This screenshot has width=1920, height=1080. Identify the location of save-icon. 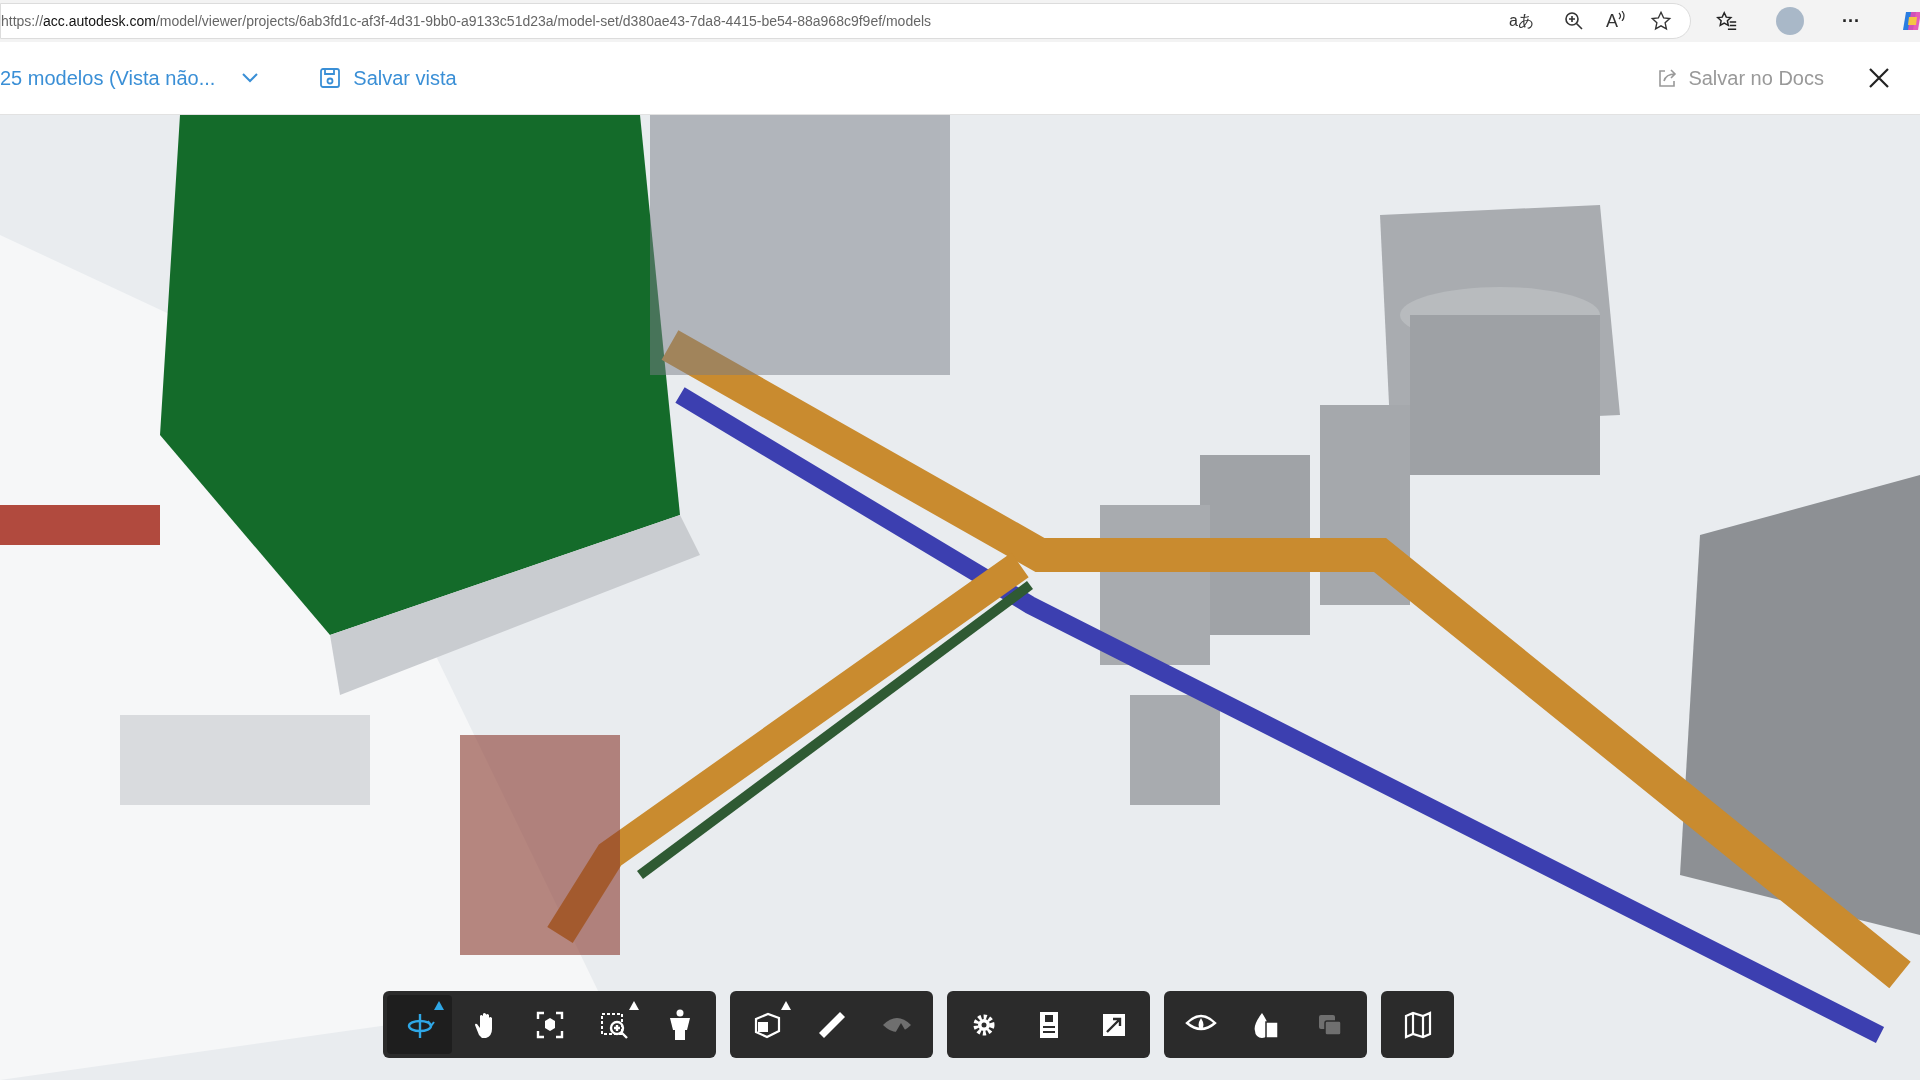
(330, 78).